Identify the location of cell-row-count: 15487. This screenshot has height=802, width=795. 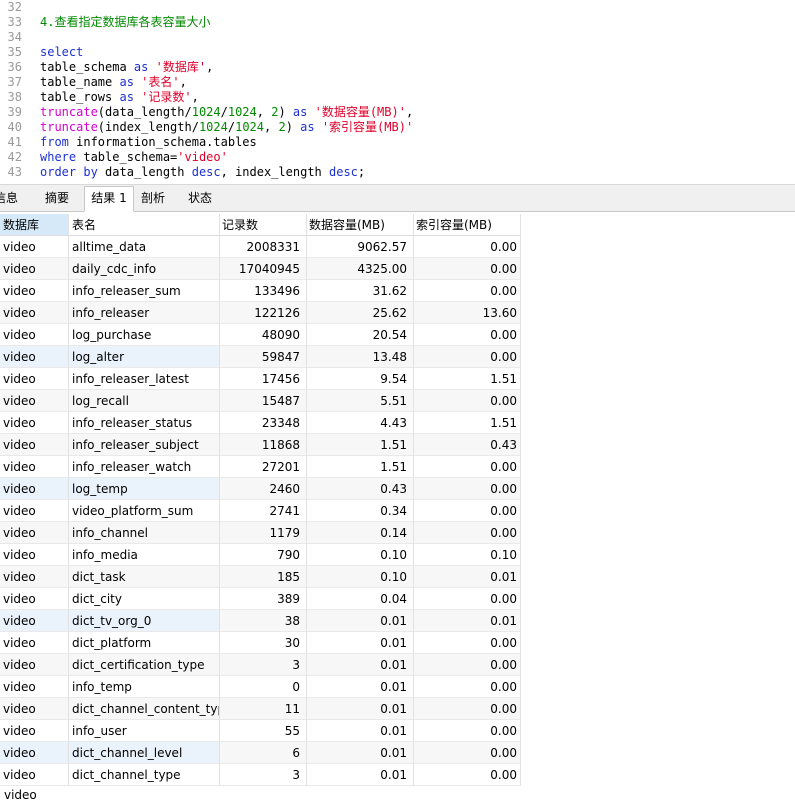
(263, 401).